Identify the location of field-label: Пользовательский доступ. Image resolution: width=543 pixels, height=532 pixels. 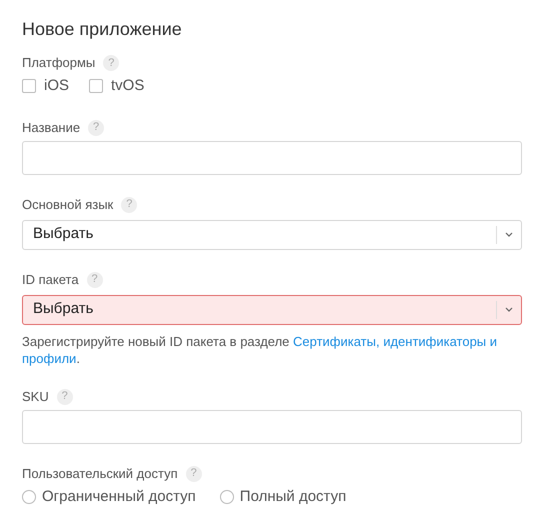
(100, 473).